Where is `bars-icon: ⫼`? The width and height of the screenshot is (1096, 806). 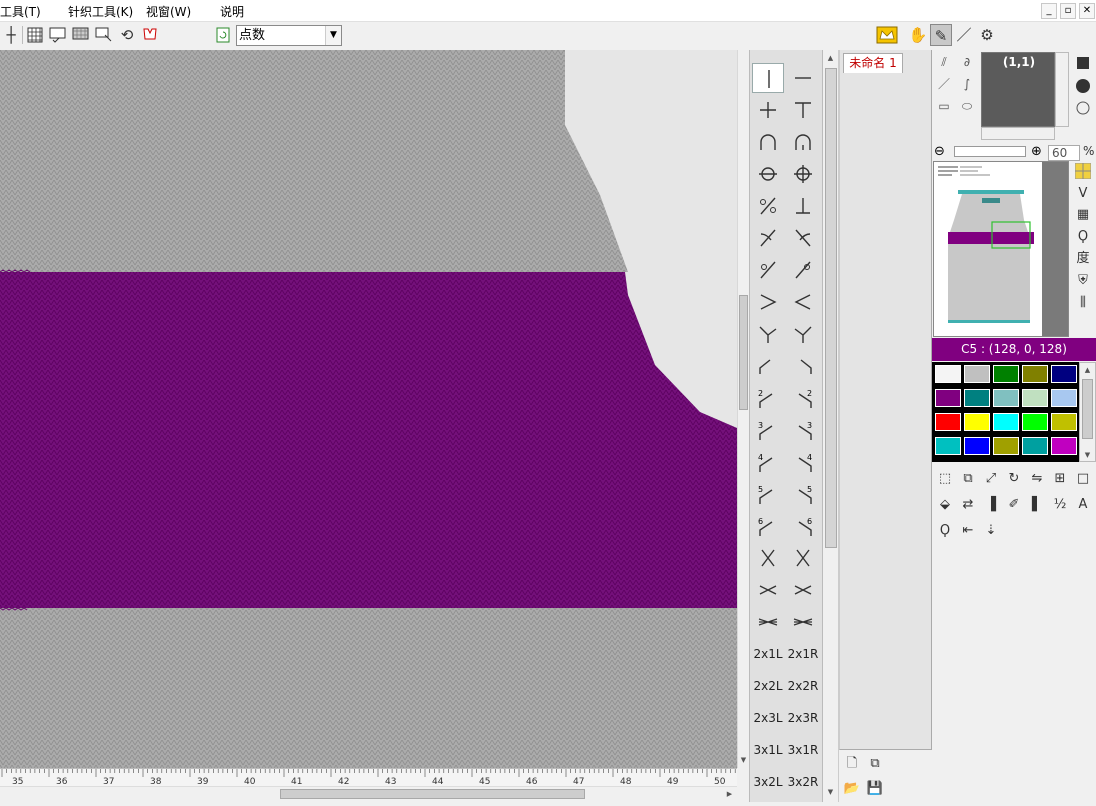
bars-icon: ⫼ is located at coordinates (1083, 303).